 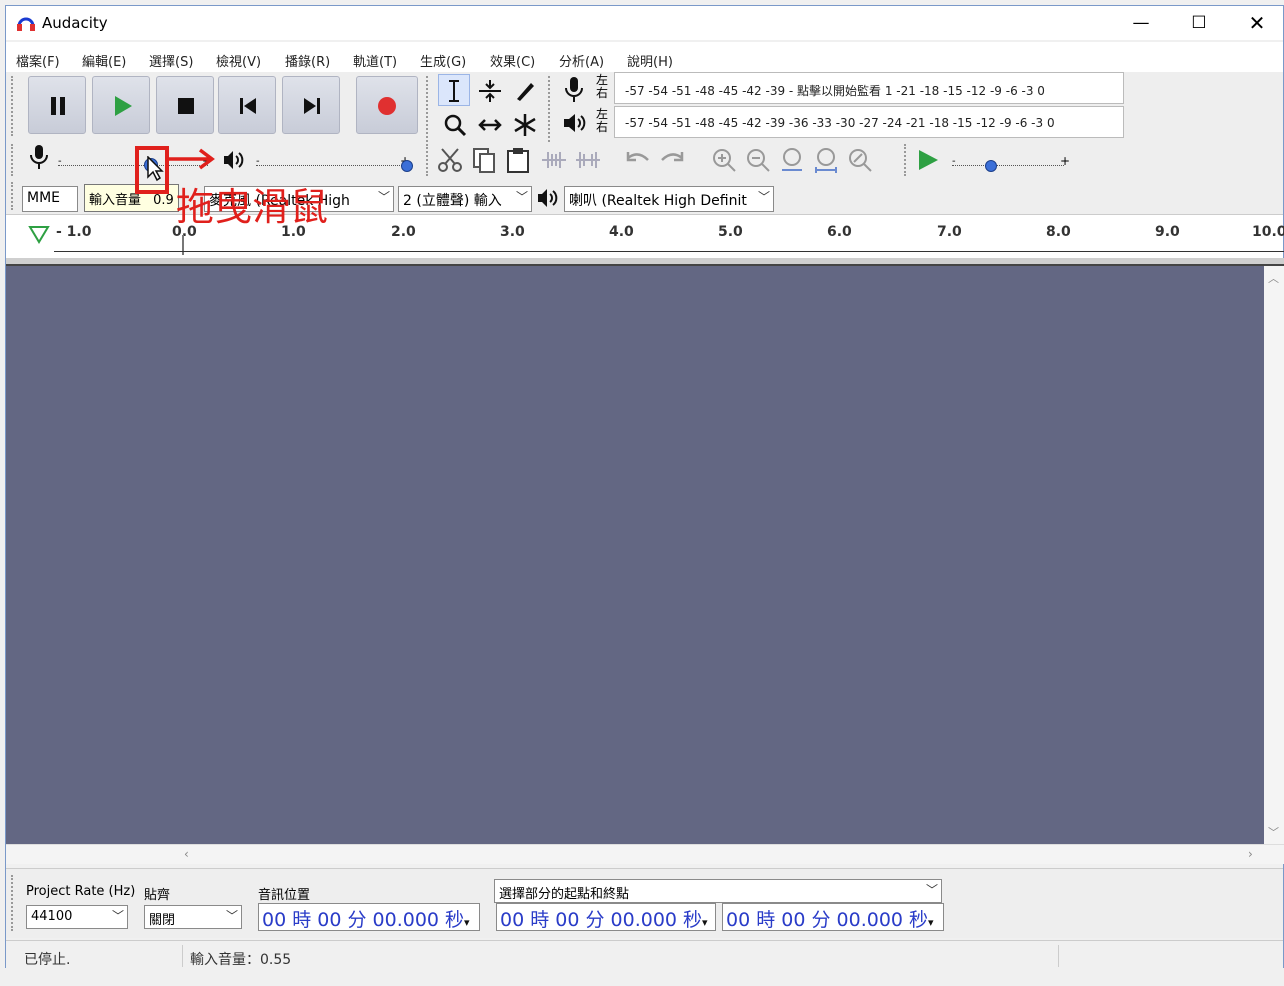 What do you see at coordinates (1256, 23) in the screenshot?
I see `close-button: ✕` at bounding box center [1256, 23].